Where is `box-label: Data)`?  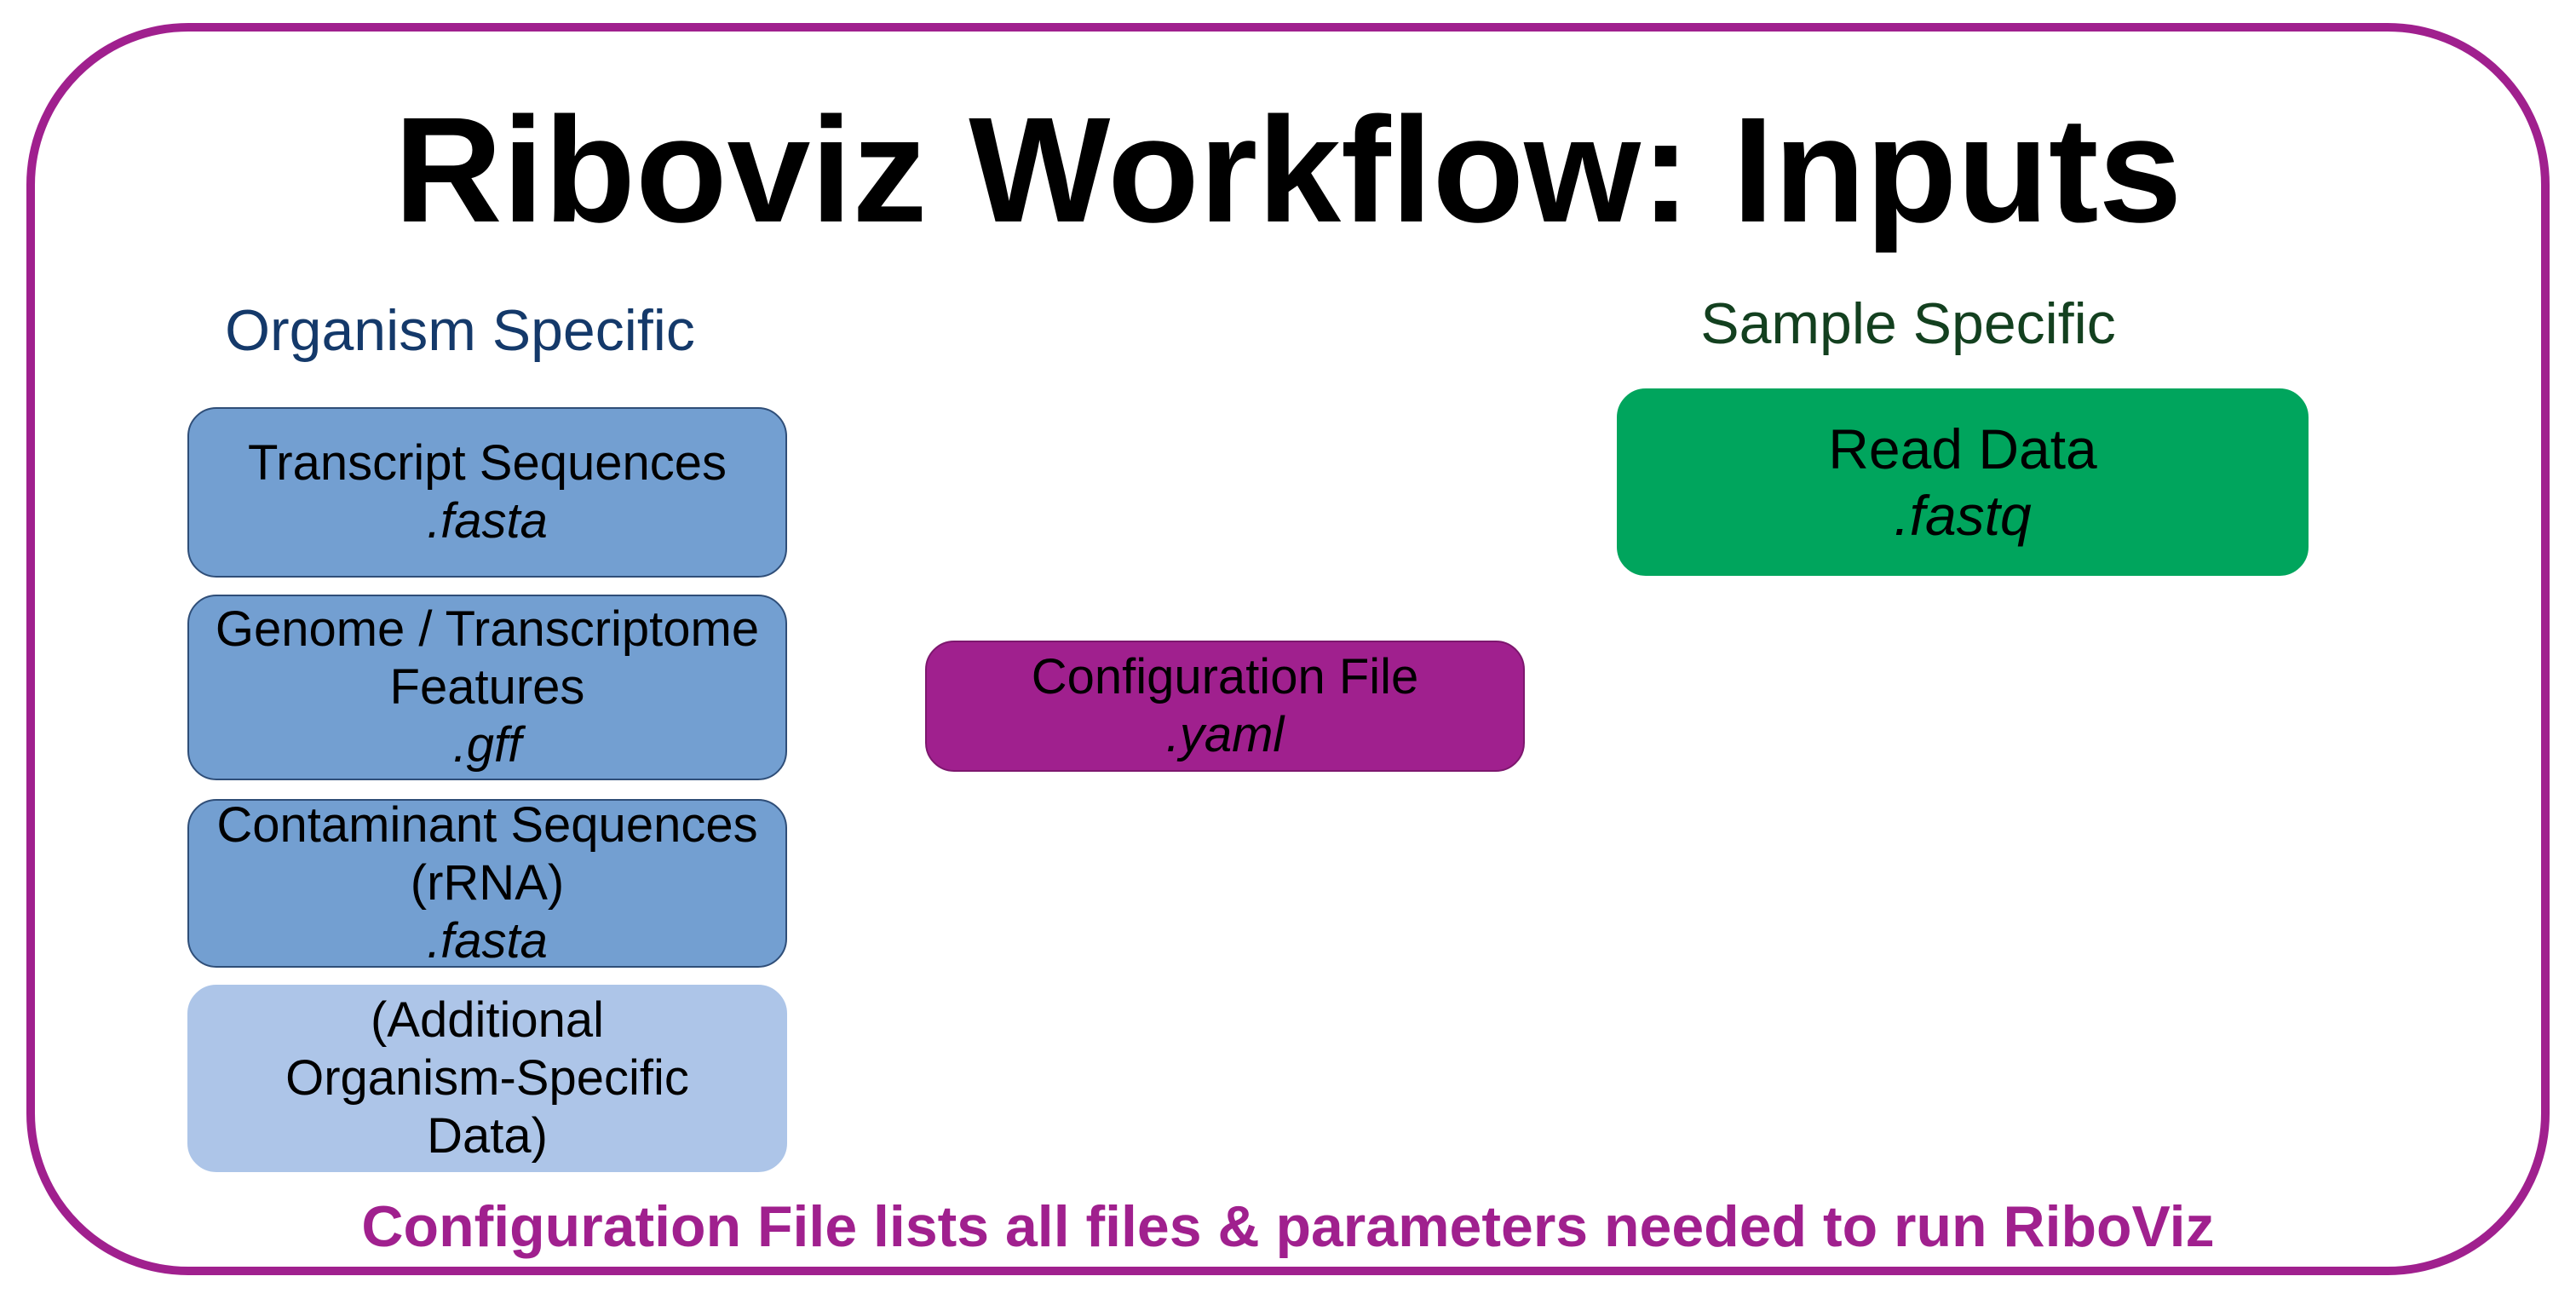
box-label: Data) is located at coordinates (488, 1136).